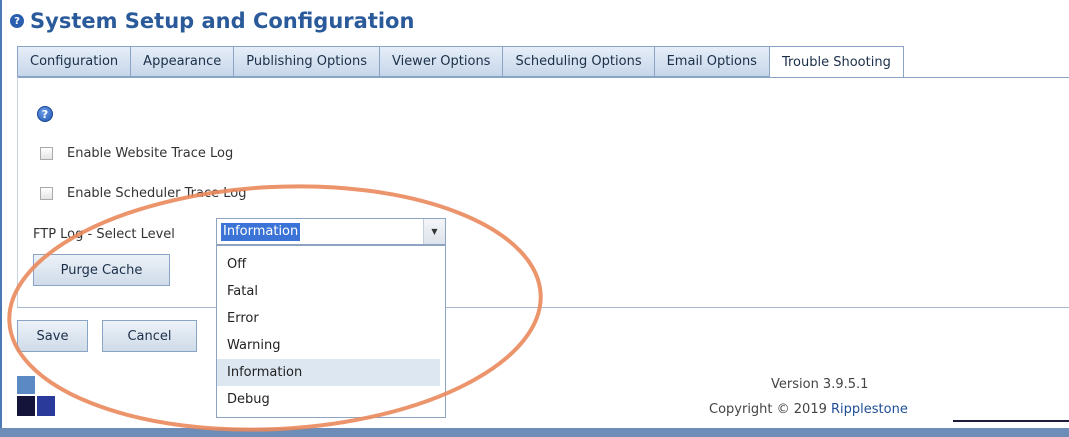  Describe the element at coordinates (45, 114) in the screenshot. I see `help-circle-icon: ?` at that location.